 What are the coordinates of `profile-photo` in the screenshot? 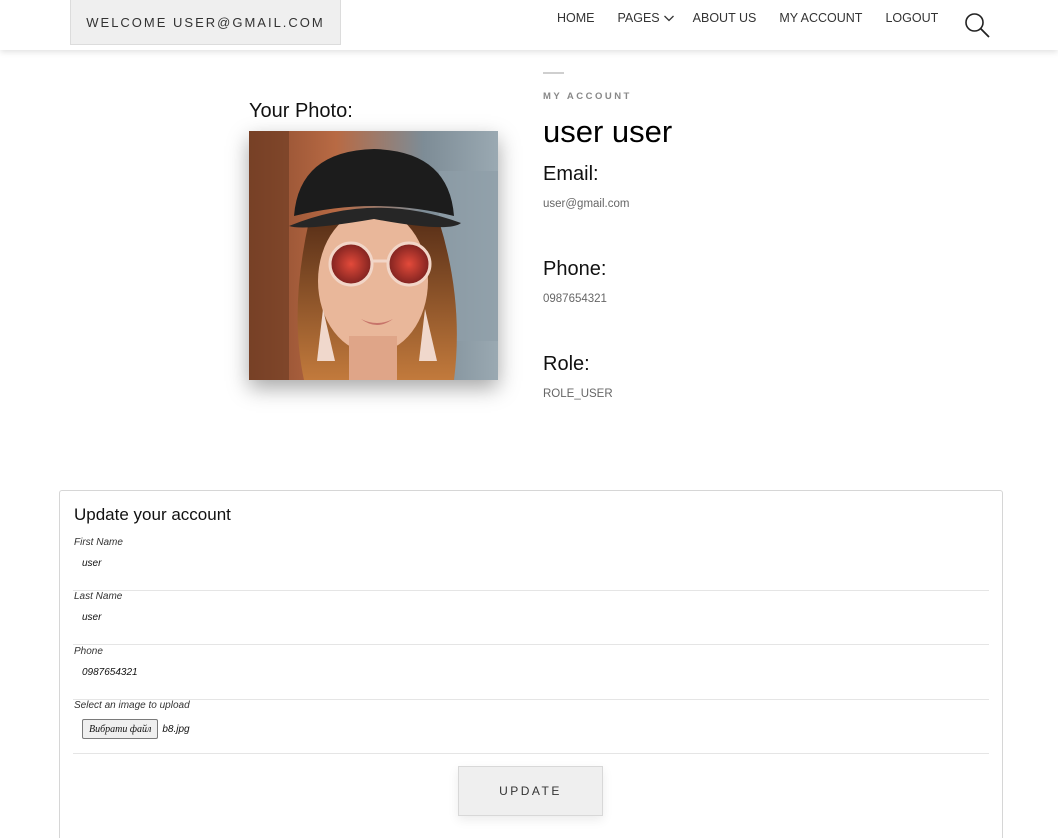 It's located at (373, 255).